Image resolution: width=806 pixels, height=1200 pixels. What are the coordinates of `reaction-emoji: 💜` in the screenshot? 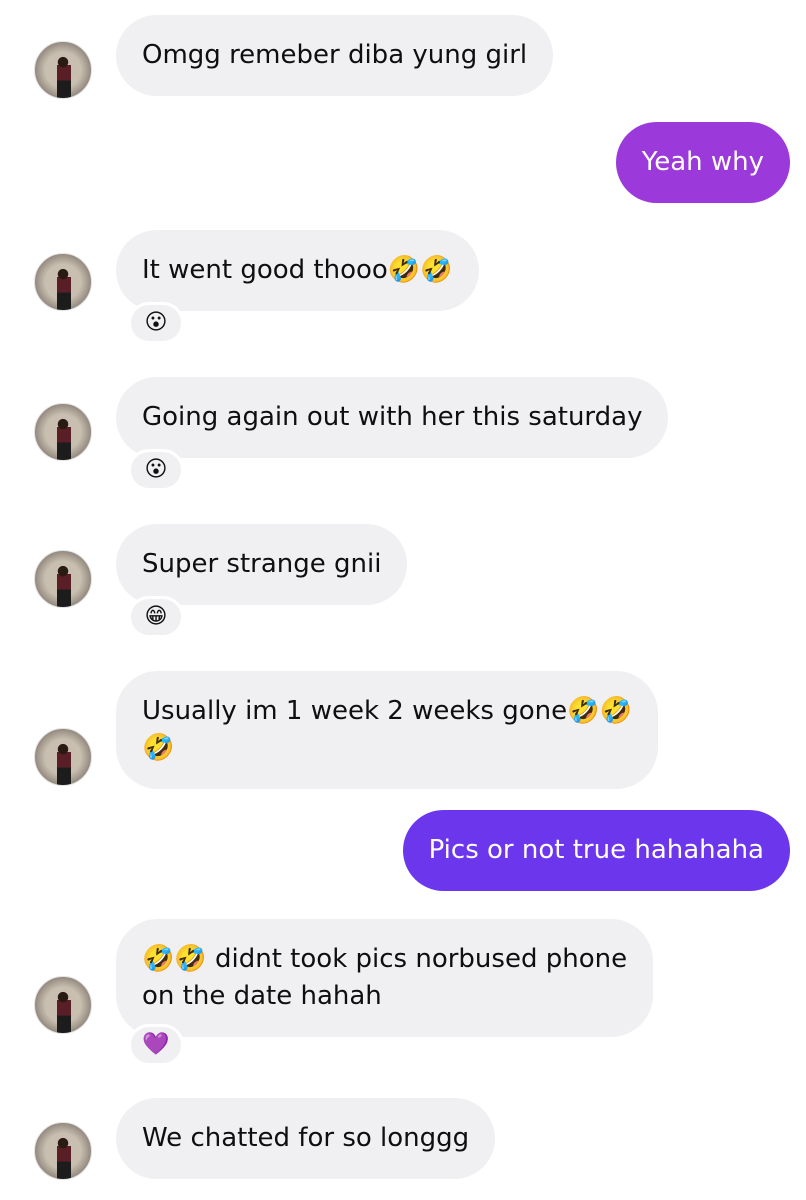 It's located at (156, 1044).